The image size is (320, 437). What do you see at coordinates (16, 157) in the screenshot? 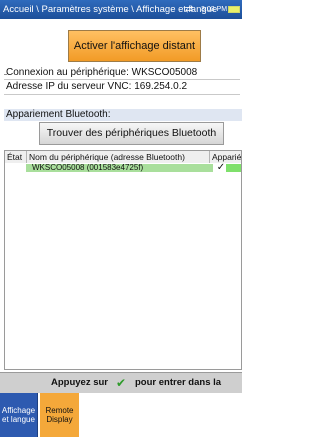
I see `column-header-state: État` at bounding box center [16, 157].